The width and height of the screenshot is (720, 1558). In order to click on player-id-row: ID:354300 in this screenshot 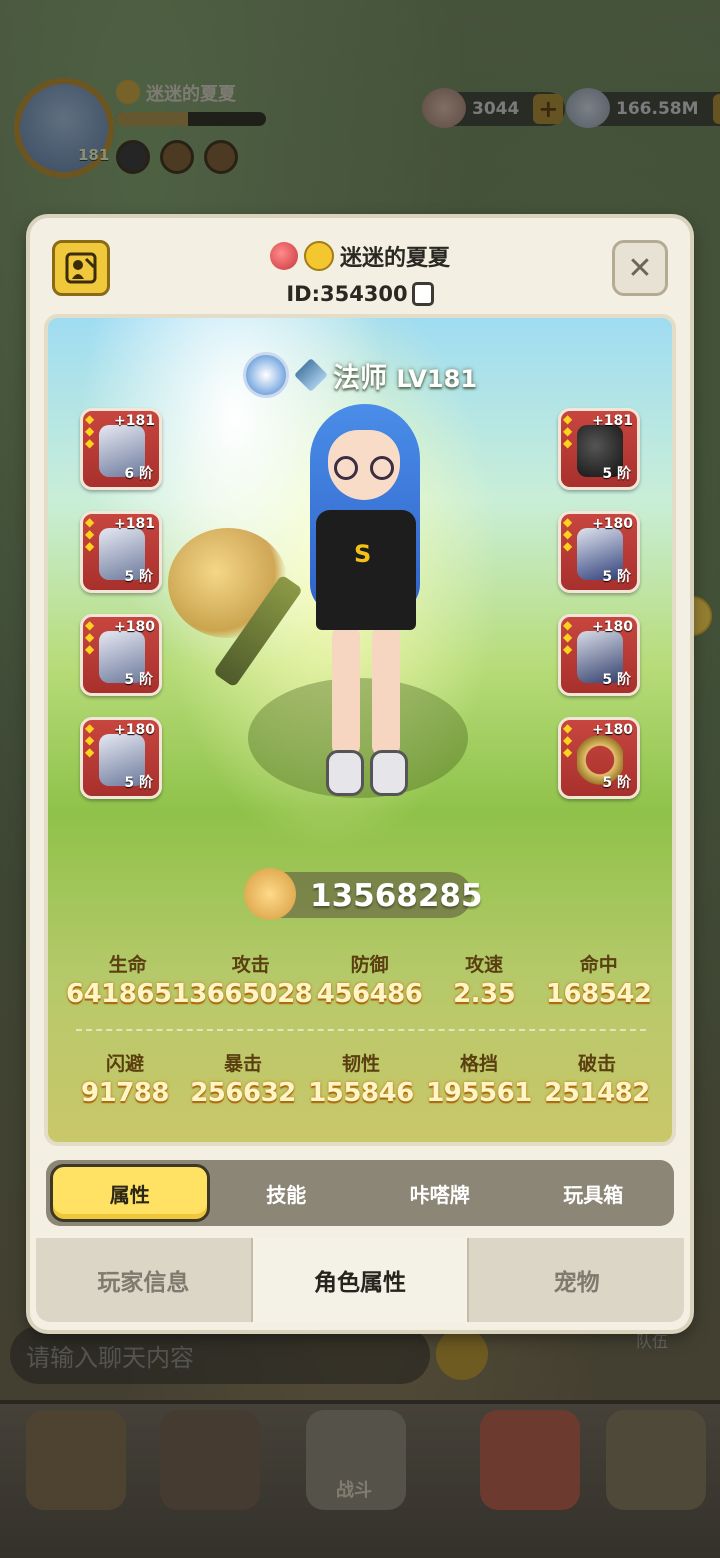, I will do `click(360, 294)`.